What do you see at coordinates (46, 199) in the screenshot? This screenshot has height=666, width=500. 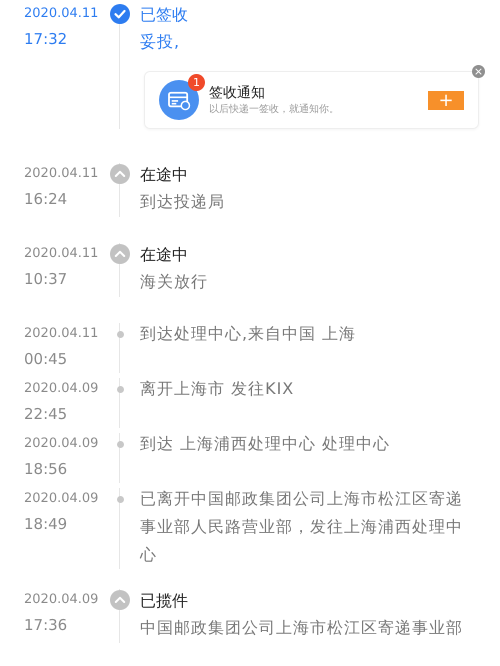 I see `event-time: 16:24` at bounding box center [46, 199].